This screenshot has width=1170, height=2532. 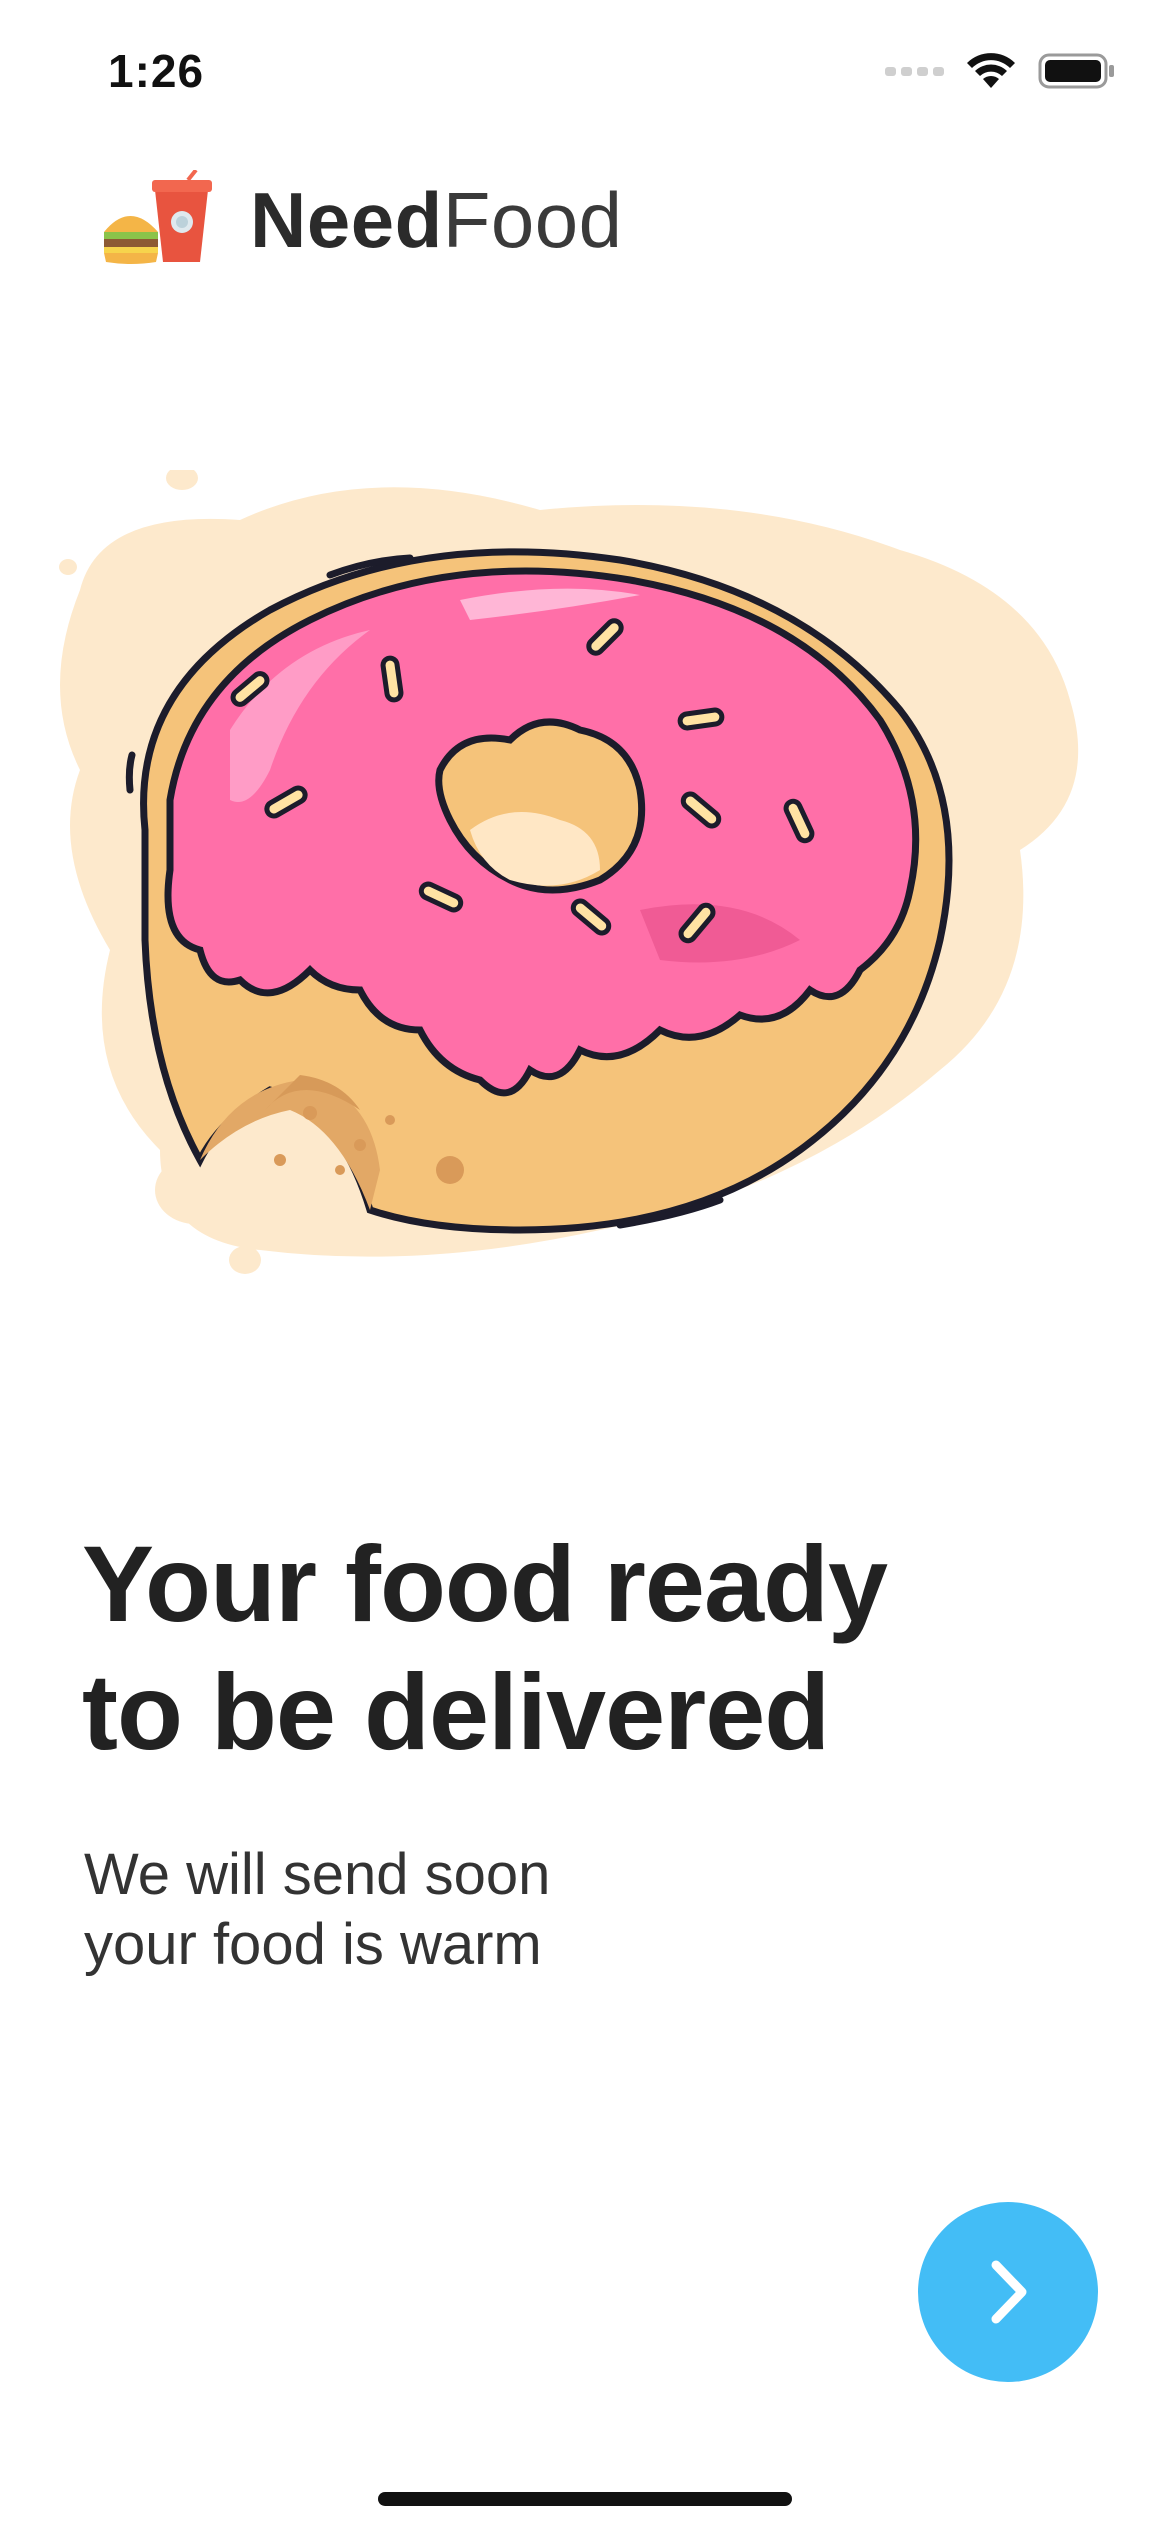 What do you see at coordinates (582, 1648) in the screenshot?
I see `onboarding-headline: Your food ready to be delivered` at bounding box center [582, 1648].